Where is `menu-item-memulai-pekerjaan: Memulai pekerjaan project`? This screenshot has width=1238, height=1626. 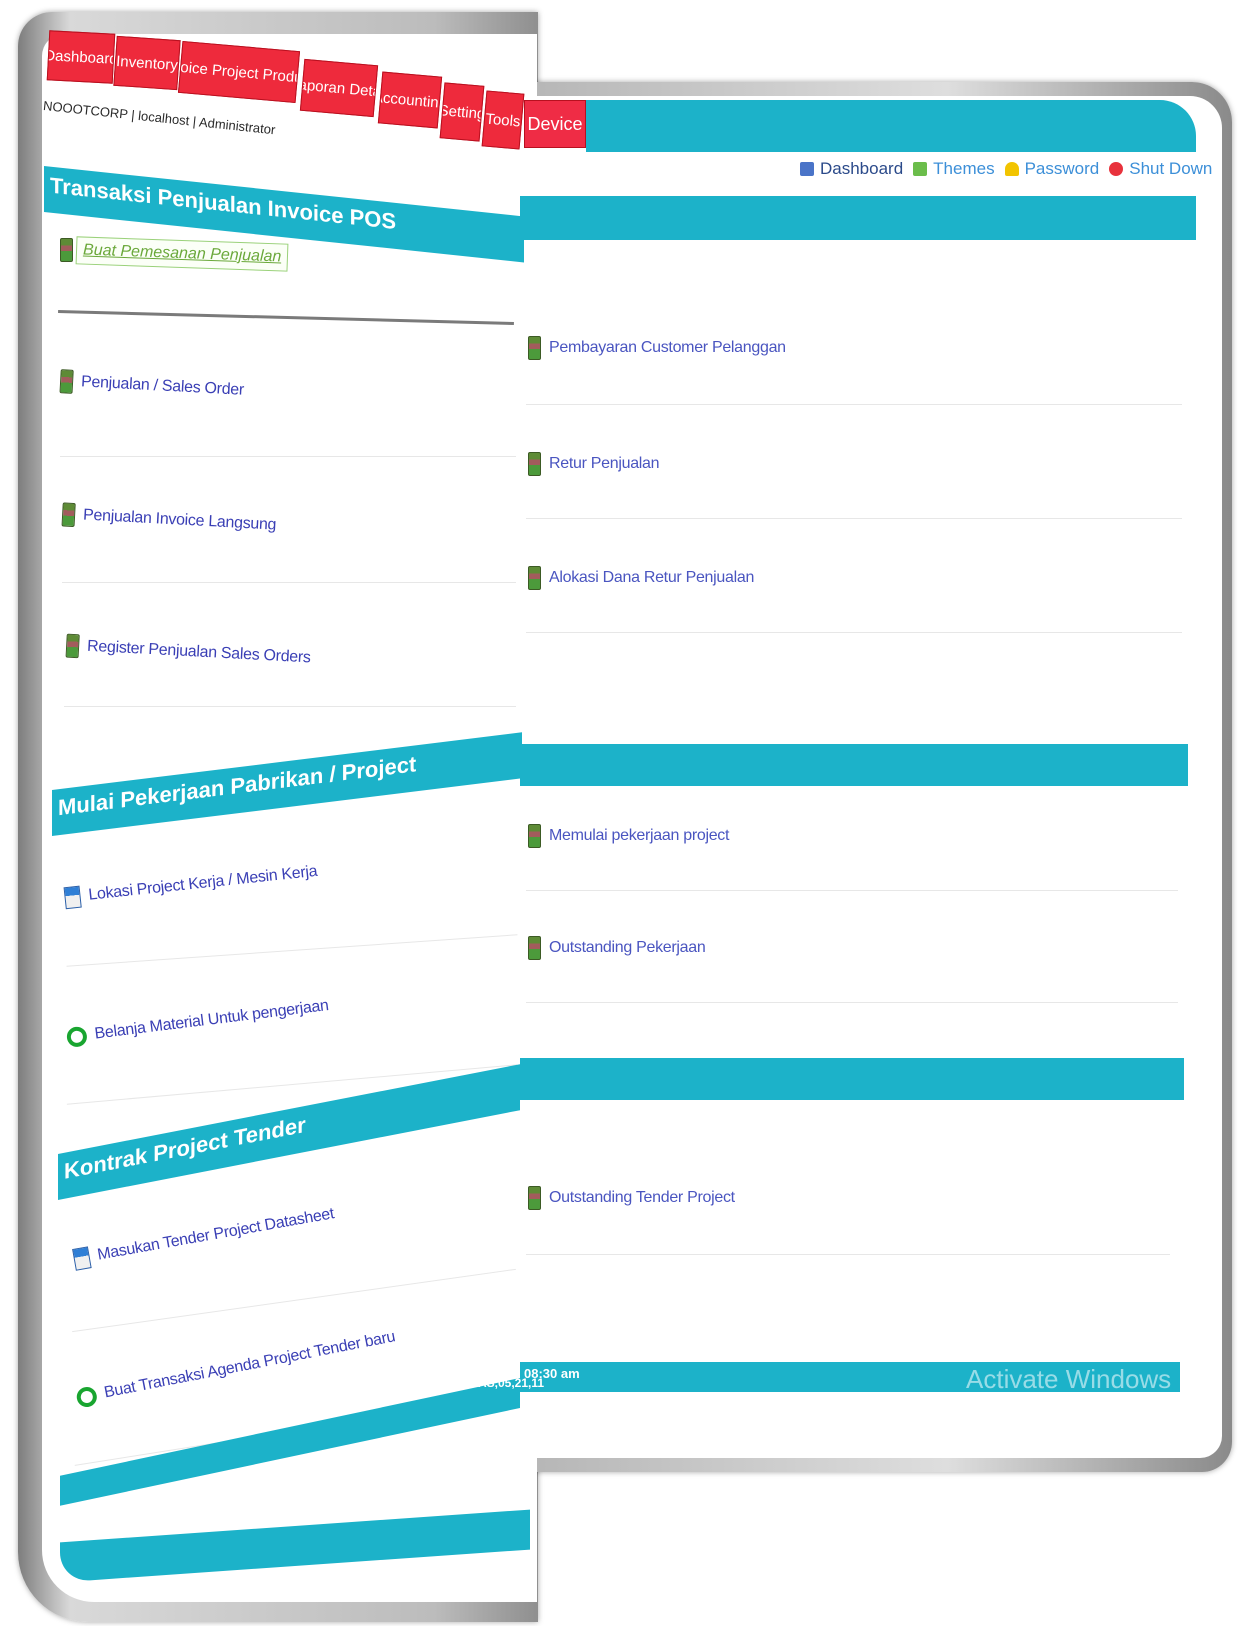
menu-item-memulai-pekerjaan: Memulai pekerjaan project is located at coordinates (628, 836).